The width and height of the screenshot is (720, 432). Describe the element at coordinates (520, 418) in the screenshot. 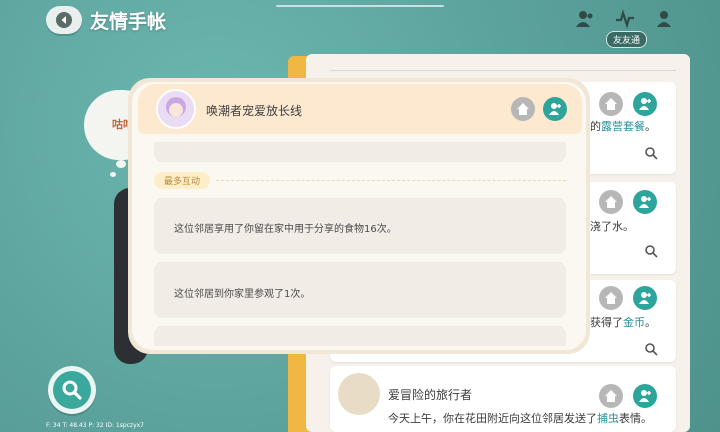

I see `list-item-text: 今天上午，你在花田附近向这位邻居发送了捕虫表情。` at that location.